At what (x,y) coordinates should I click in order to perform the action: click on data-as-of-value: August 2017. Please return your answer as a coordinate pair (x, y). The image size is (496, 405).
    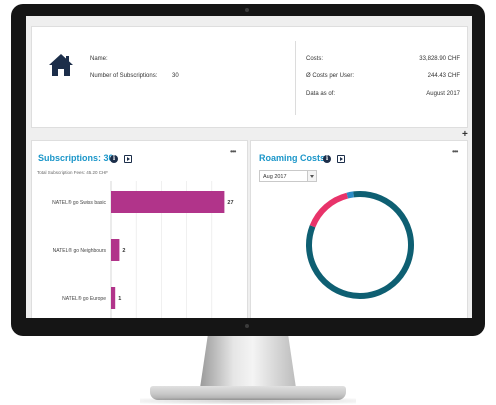
    Looking at the image, I should click on (443, 94).